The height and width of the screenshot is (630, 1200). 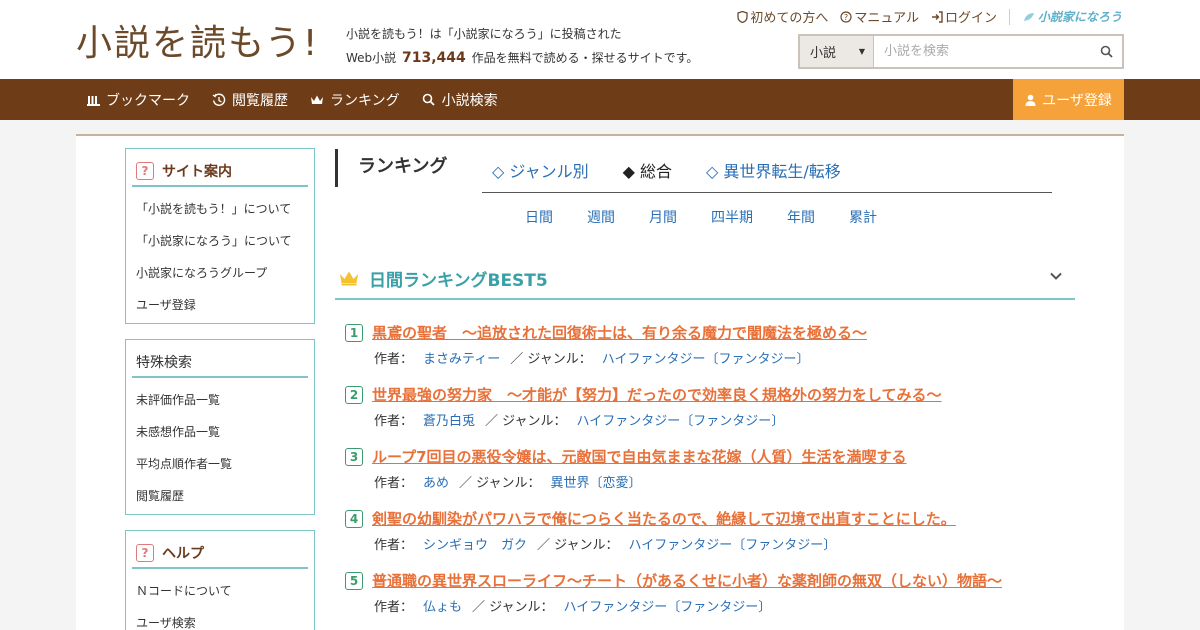 What do you see at coordinates (782, 16) in the screenshot?
I see `first-time-link: 初めての方へ` at bounding box center [782, 16].